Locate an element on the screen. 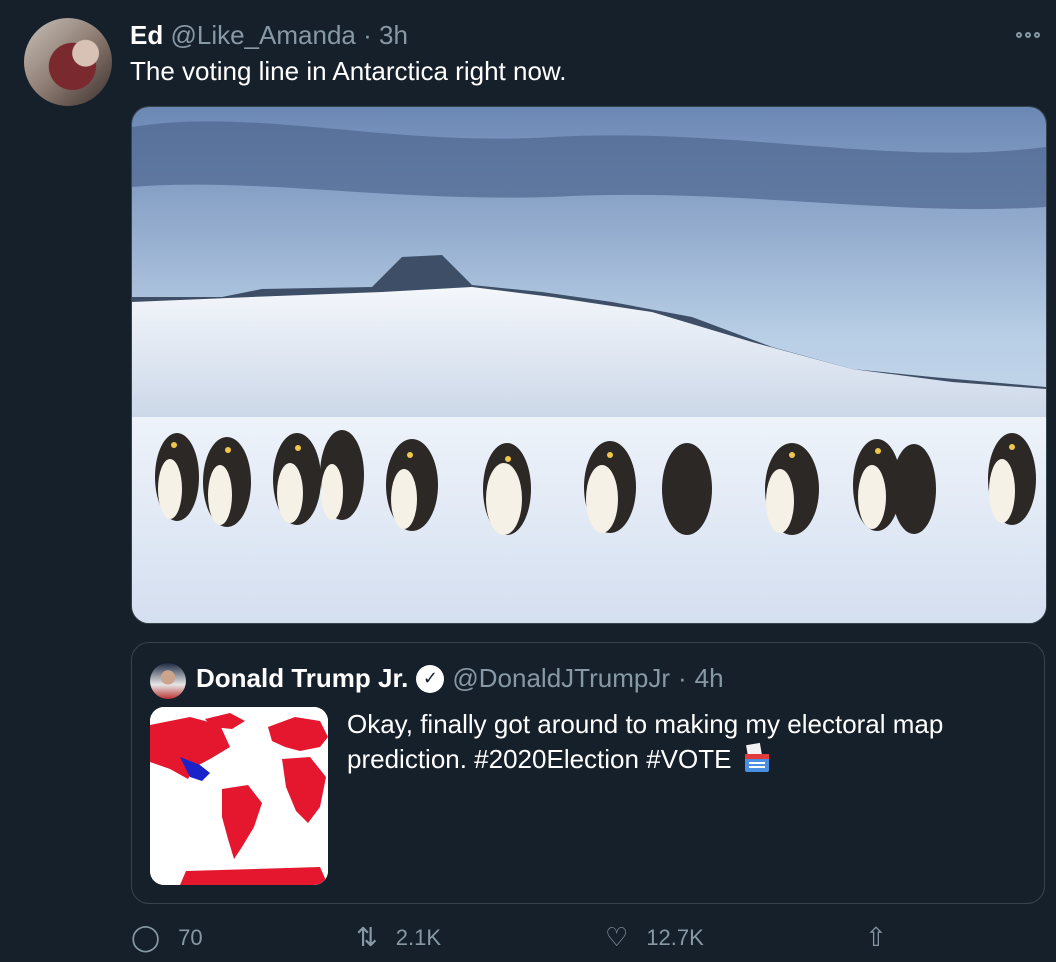  quoted-author-handle: @DonaldJTrumpJr is located at coordinates (561, 678).